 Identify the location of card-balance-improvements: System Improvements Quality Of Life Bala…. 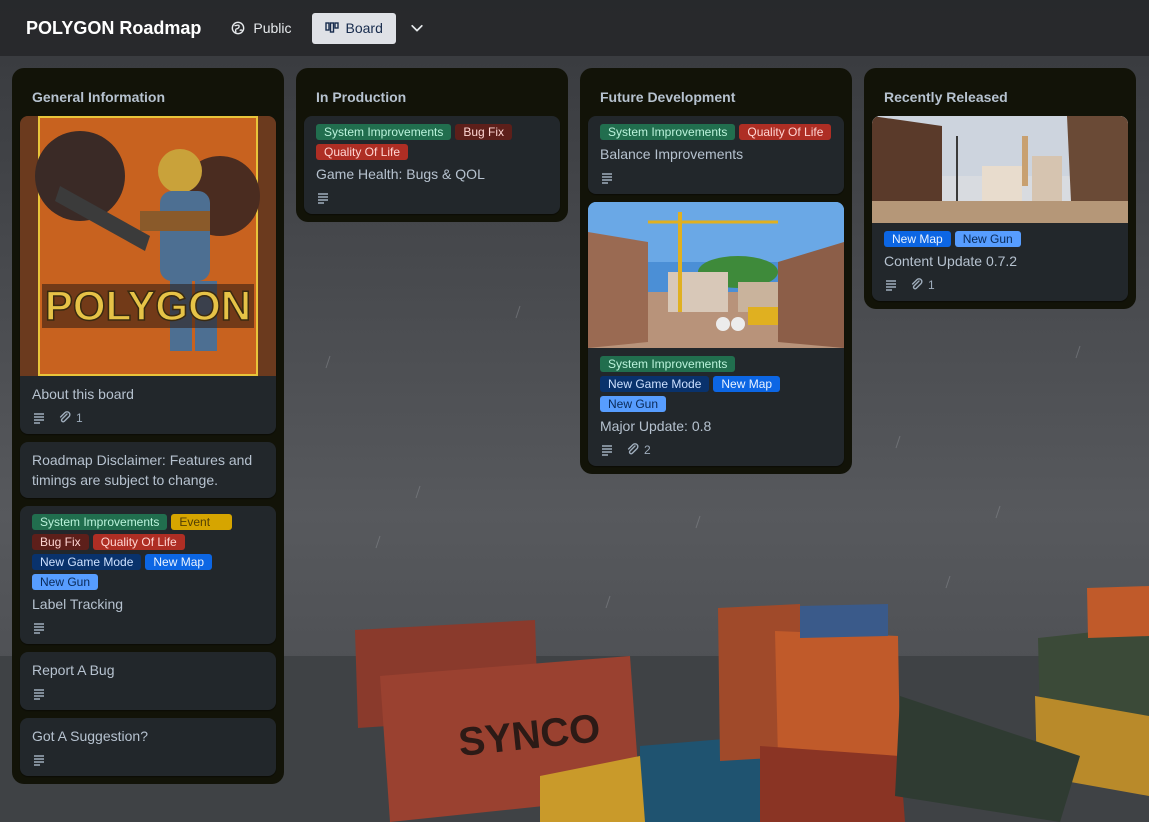
(716, 155).